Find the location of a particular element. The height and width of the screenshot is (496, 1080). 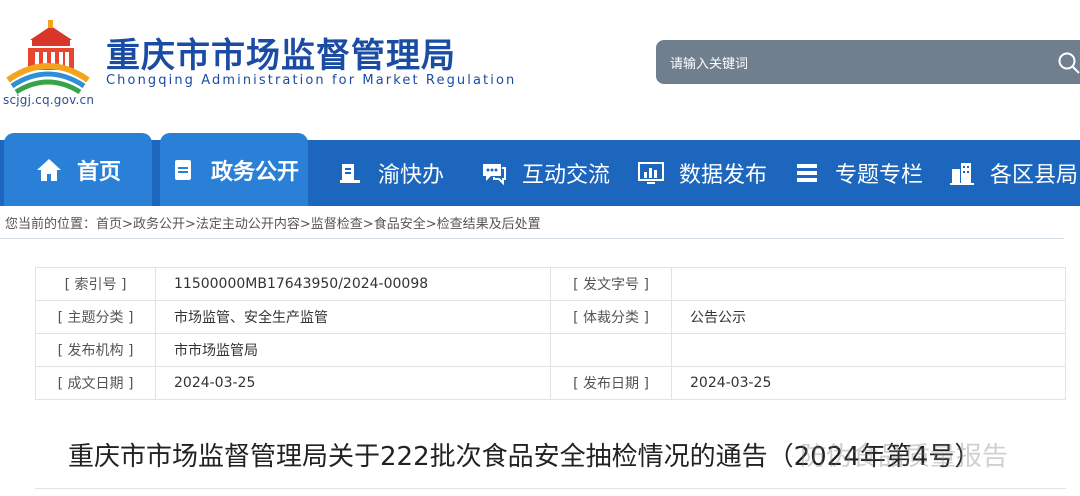

building-icon is located at coordinates (962, 174).